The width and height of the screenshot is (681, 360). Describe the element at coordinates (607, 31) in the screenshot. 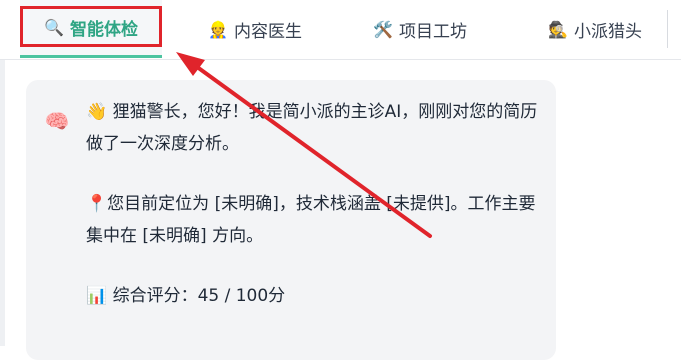

I see `tab-label: 小派猎头` at that location.